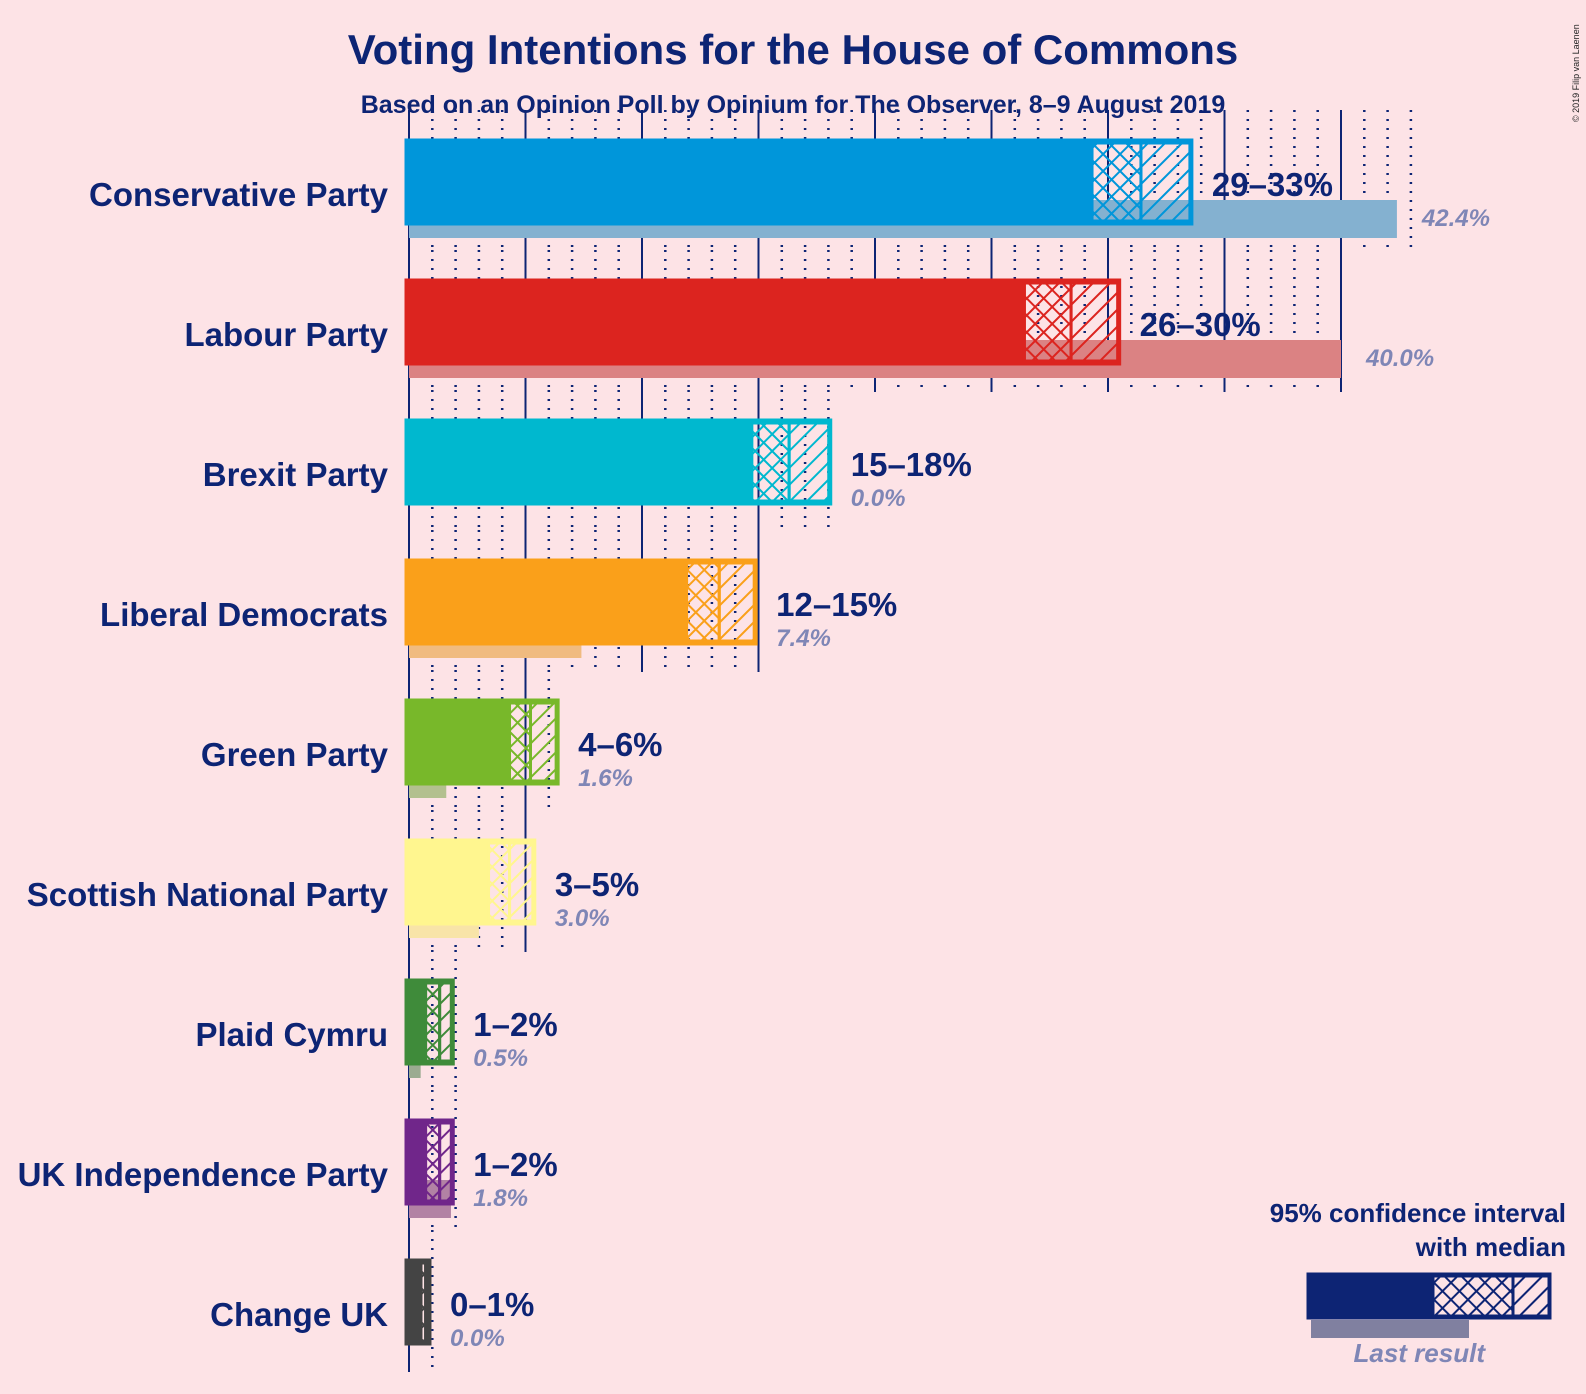 This screenshot has width=1586, height=1394. Describe the element at coordinates (1576, 73) in the screenshot. I see `copyright-notice: © 2019 Filip van Laenen` at that location.